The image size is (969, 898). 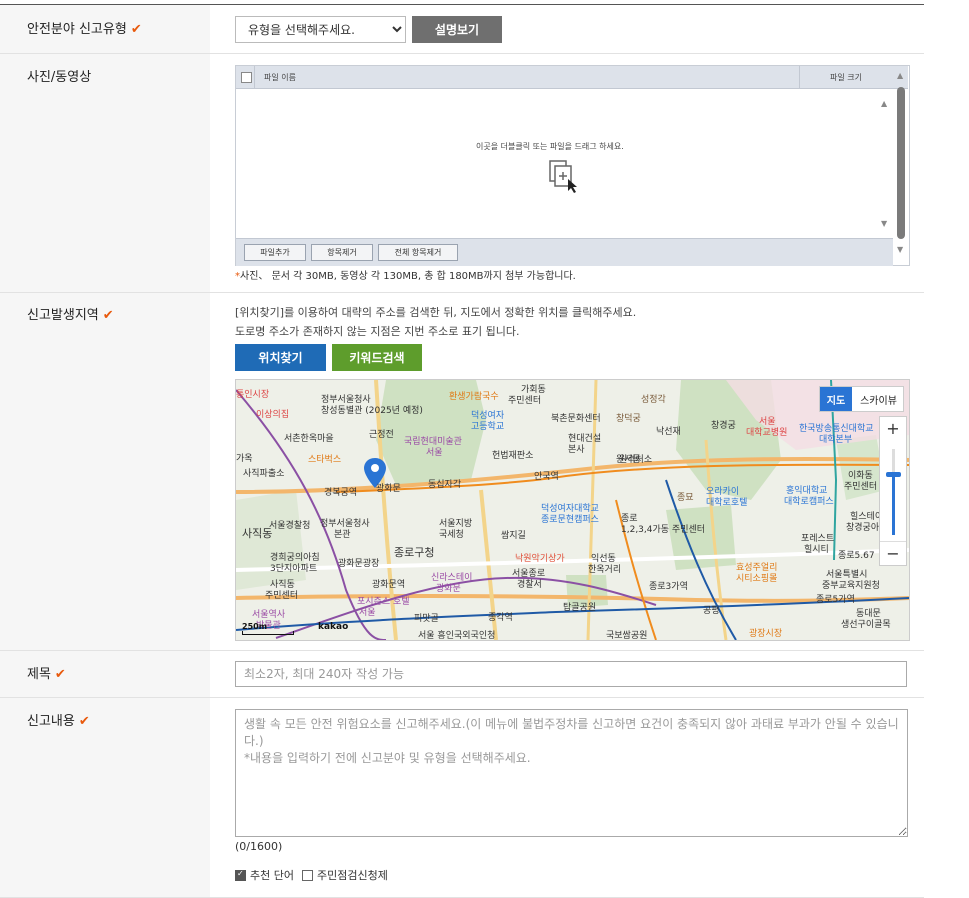 I want to click on svg-text: 국세청, so click(x=451, y=534).